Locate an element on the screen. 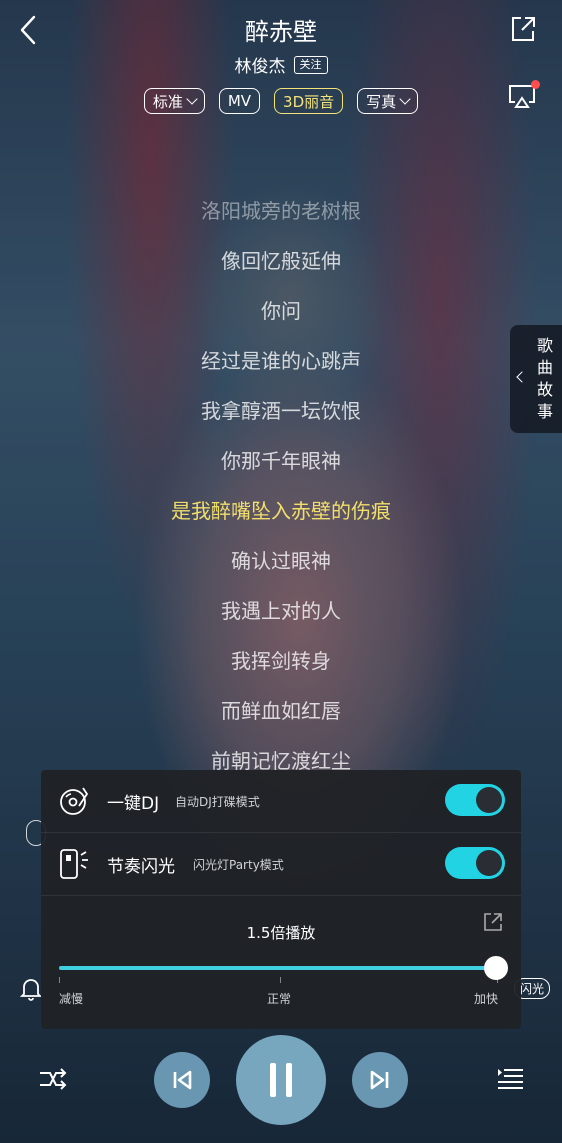  photo-chip: 写真 is located at coordinates (388, 101).